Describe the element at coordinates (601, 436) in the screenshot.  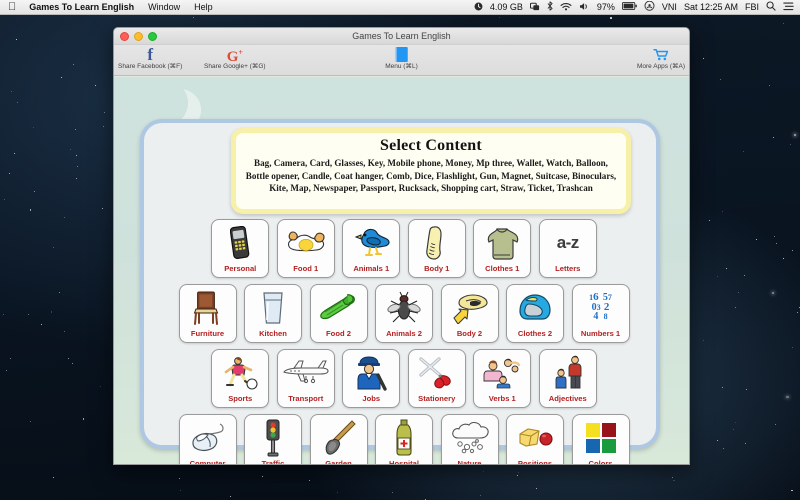
I see `color-swatches-icon` at that location.